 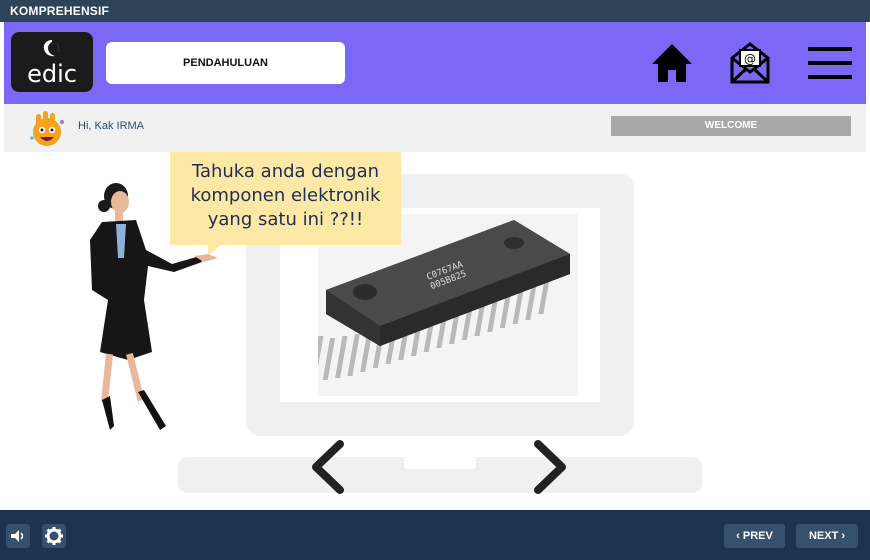 What do you see at coordinates (52, 74) in the screenshot?
I see `logo-text: edic` at bounding box center [52, 74].